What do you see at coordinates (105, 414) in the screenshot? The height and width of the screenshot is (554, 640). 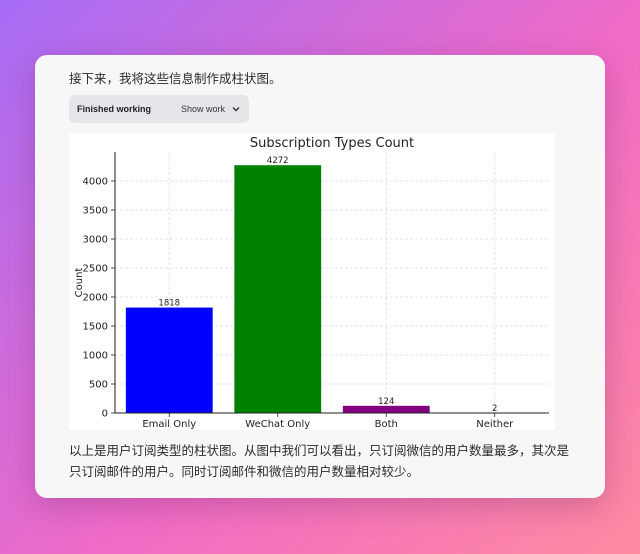 I see `y-tick-label: 0` at bounding box center [105, 414].